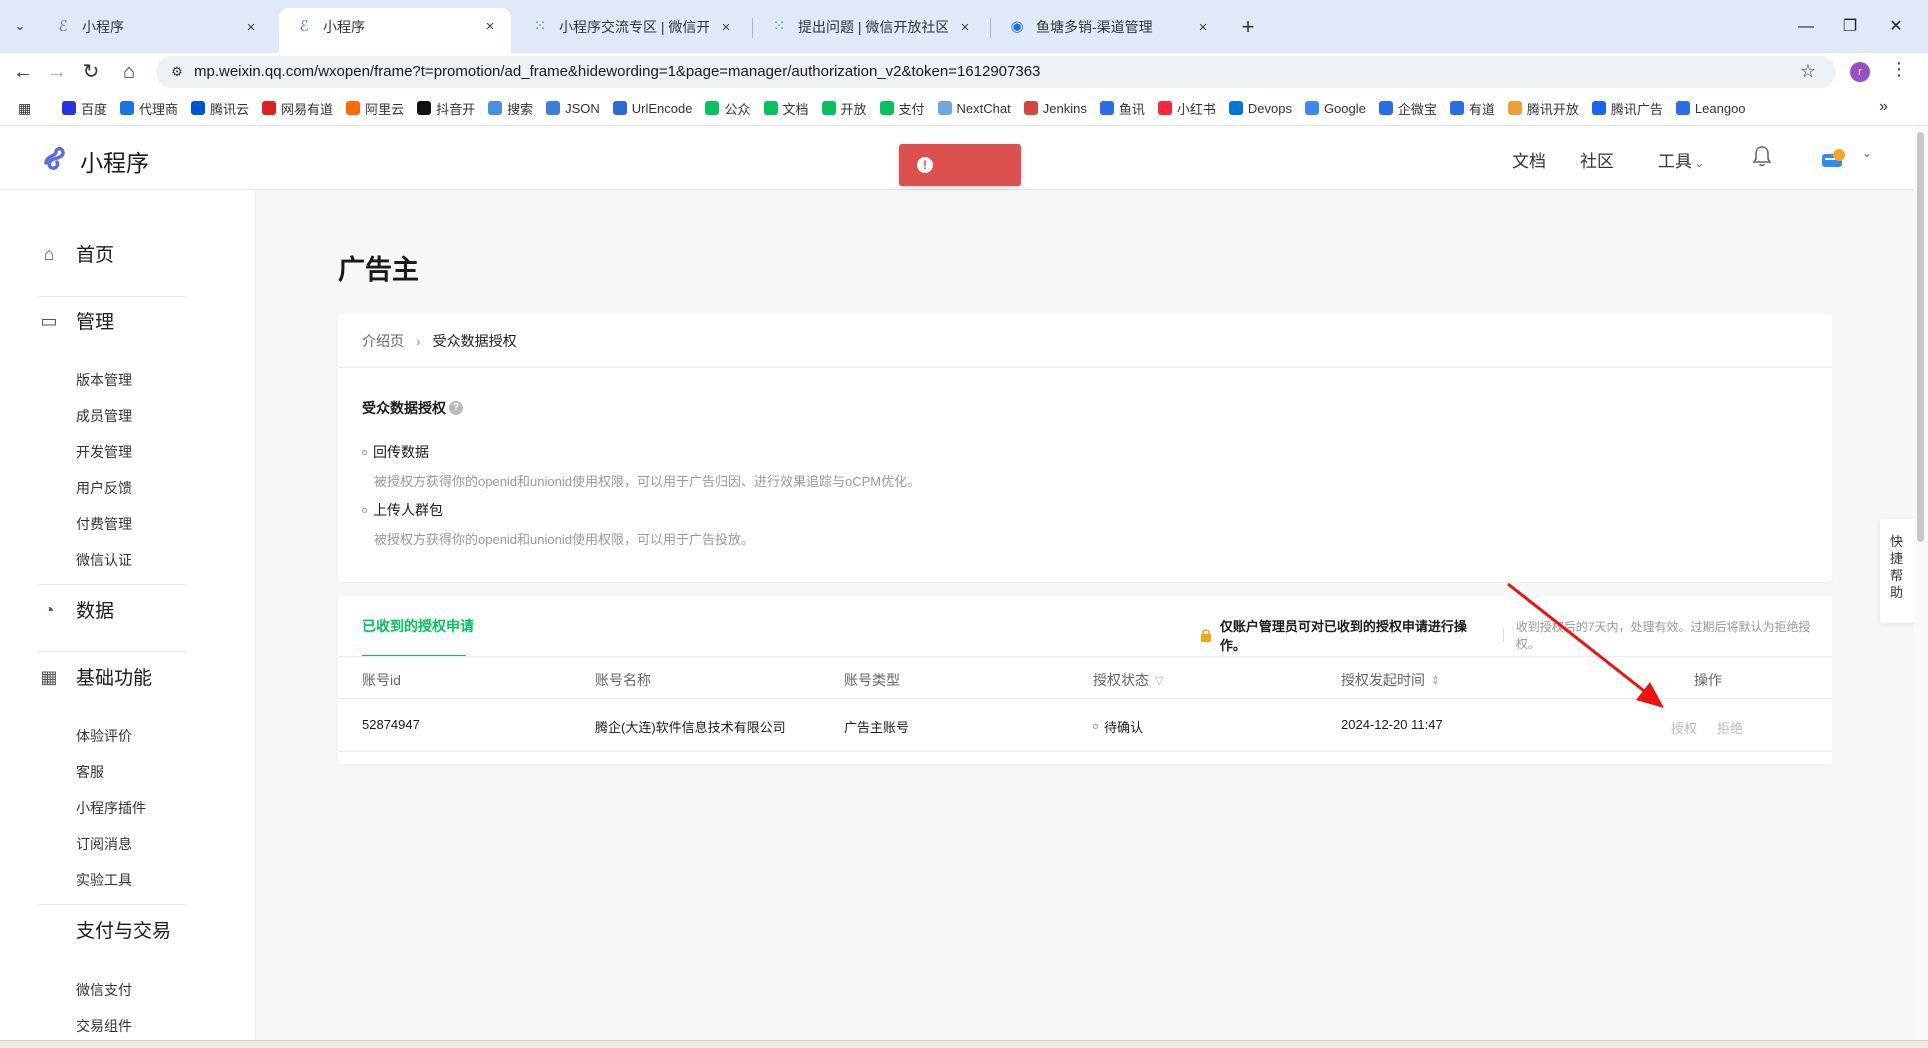 Image resolution: width=1928 pixels, height=1048 pixels. Describe the element at coordinates (20, 26) in the screenshot. I see `tab-search-chevron-icon: ⌄` at that location.